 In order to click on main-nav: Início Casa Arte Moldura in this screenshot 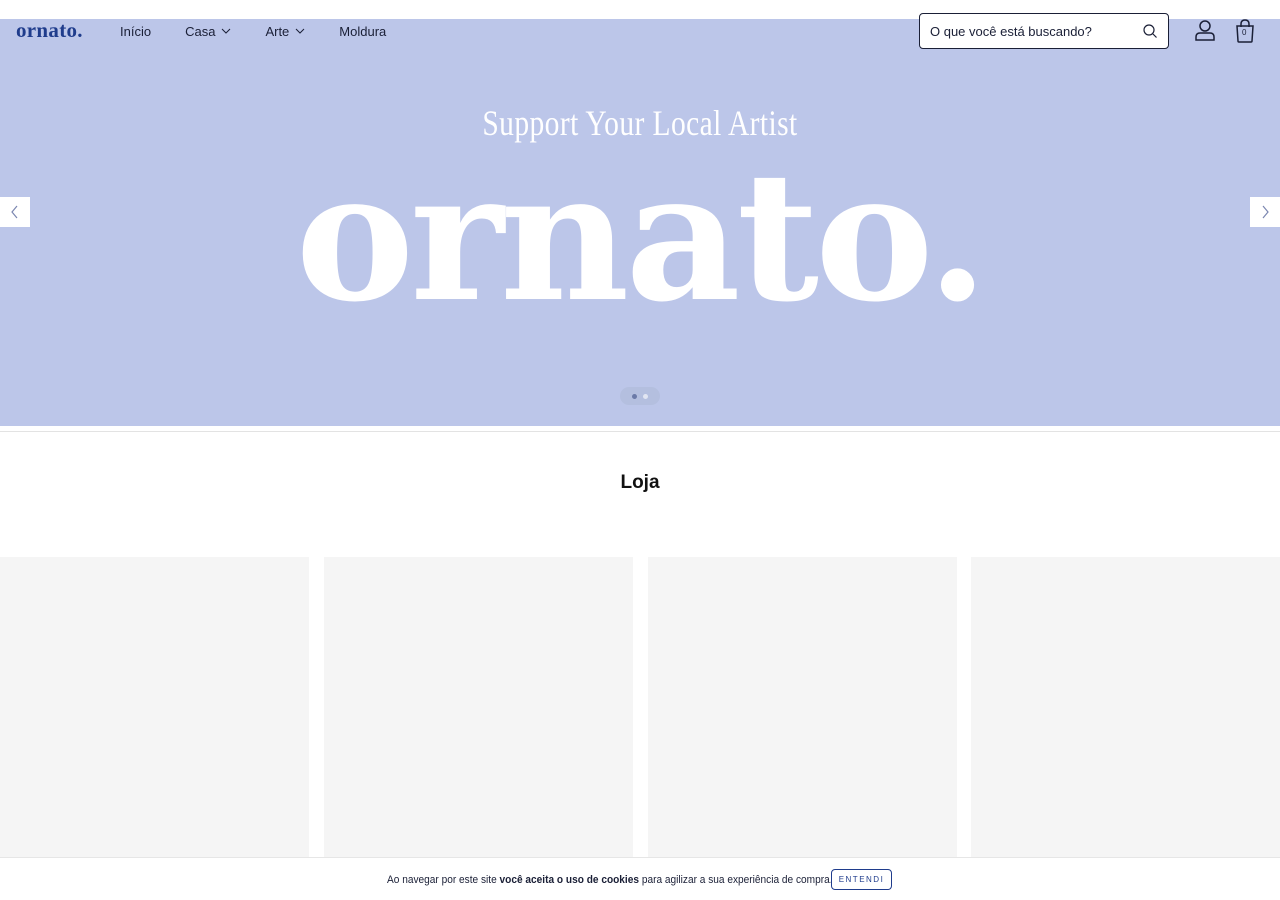, I will do `click(270, 31)`.